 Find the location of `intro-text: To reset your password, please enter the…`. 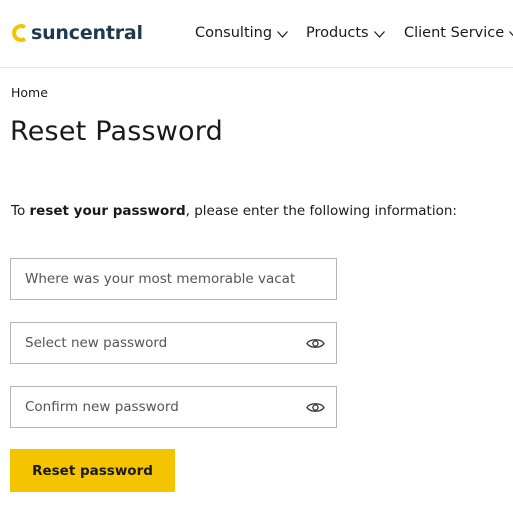

intro-text: To reset your password, please enter the… is located at coordinates (234, 211).